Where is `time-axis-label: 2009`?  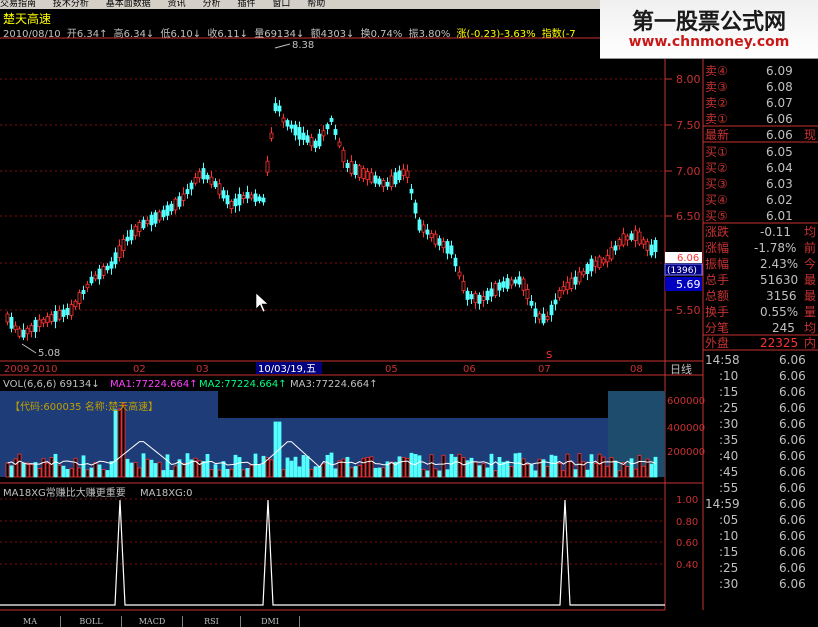
time-axis-label: 2009 is located at coordinates (16, 369).